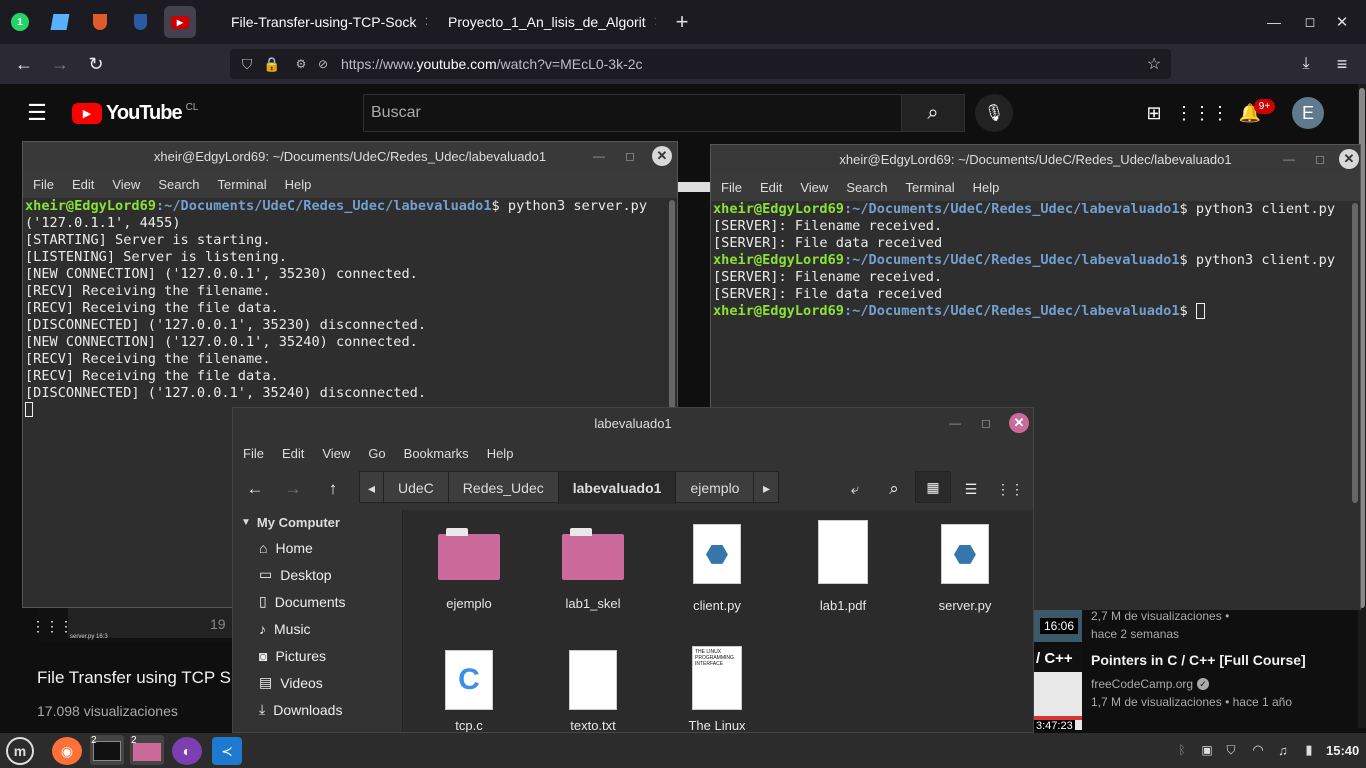 The image size is (1366, 768). Describe the element at coordinates (376, 453) in the screenshot. I see `menu-go: Go` at that location.